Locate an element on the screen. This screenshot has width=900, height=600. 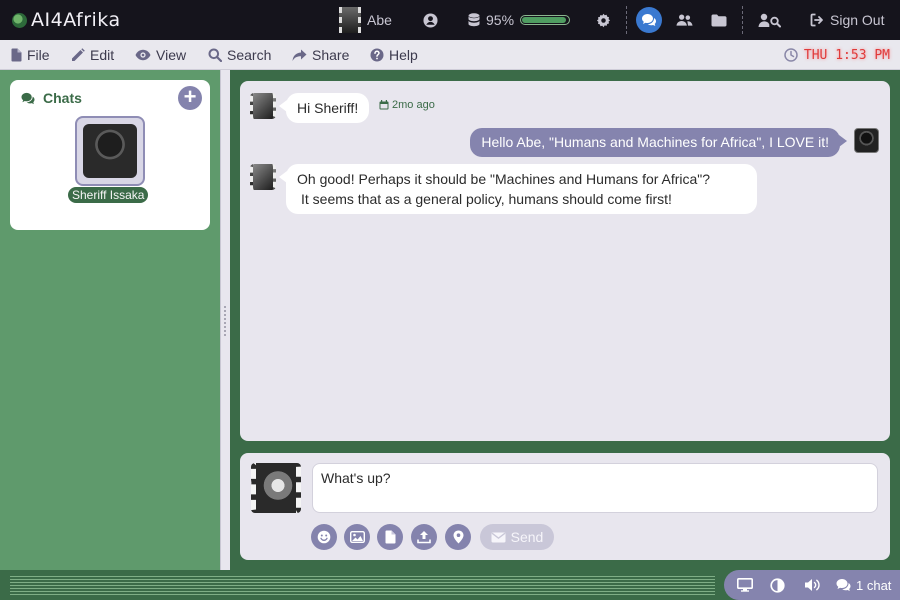
menu-file-label: File is located at coordinates (38, 55).